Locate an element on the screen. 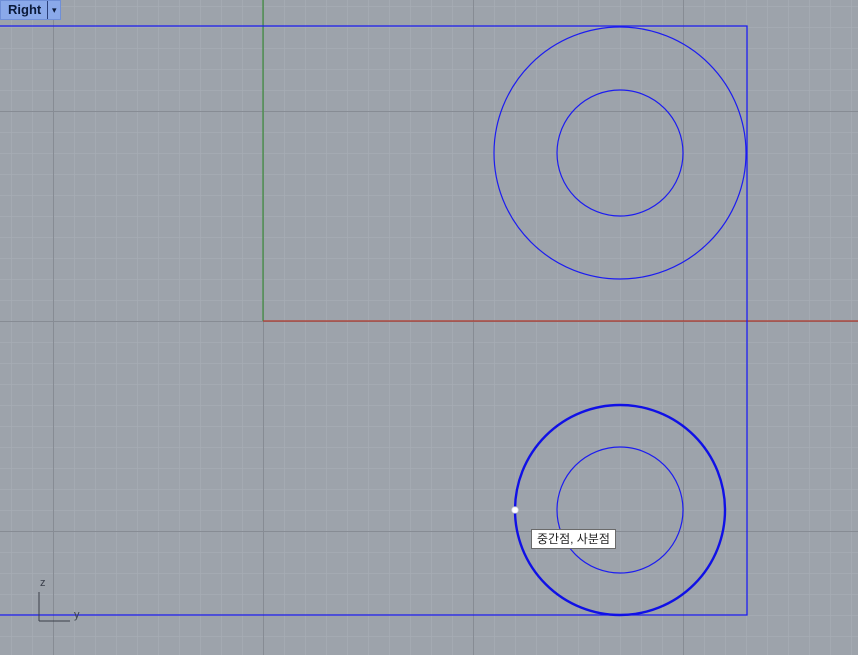  circle-upper-outer is located at coordinates (620, 153).